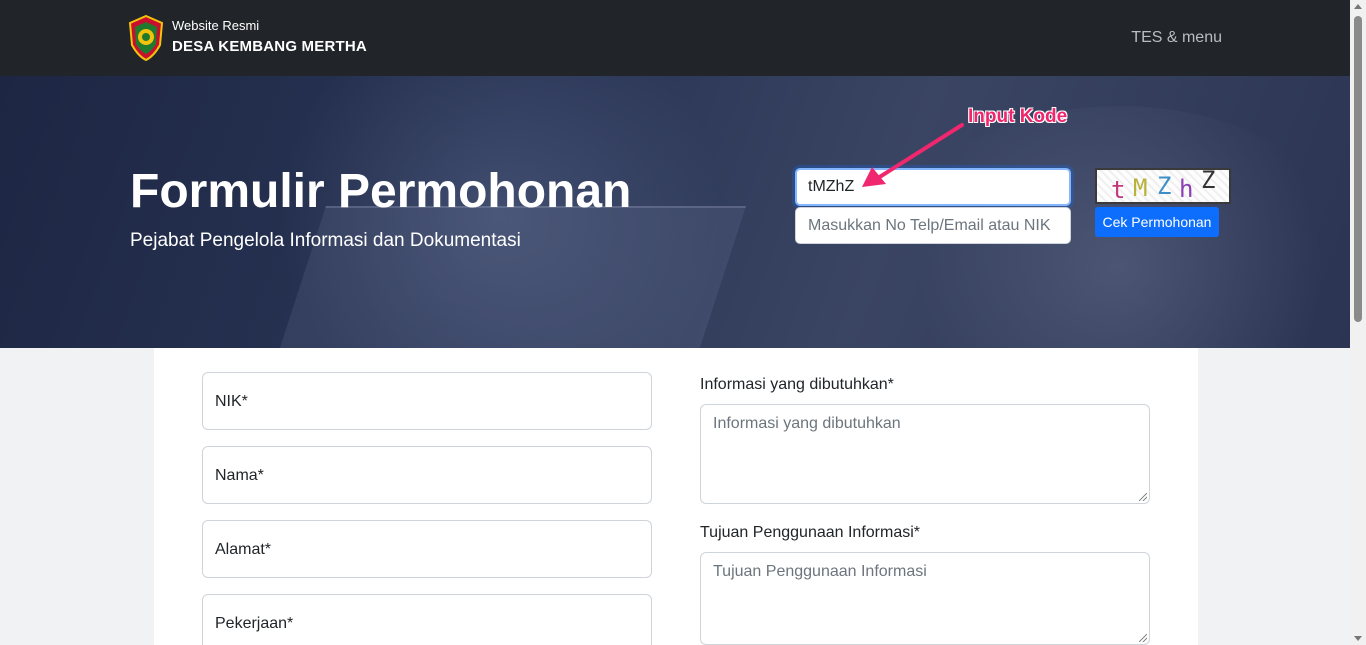 The image size is (1366, 645). I want to click on nav-menu-link: TES & menu, so click(1176, 38).